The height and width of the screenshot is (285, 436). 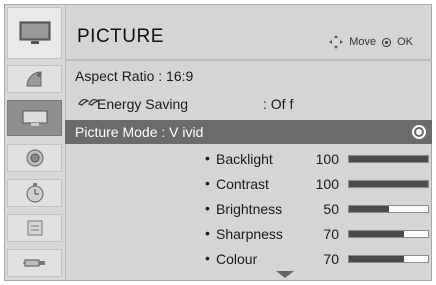 What do you see at coordinates (419, 132) in the screenshot?
I see `radio-selected-icon` at bounding box center [419, 132].